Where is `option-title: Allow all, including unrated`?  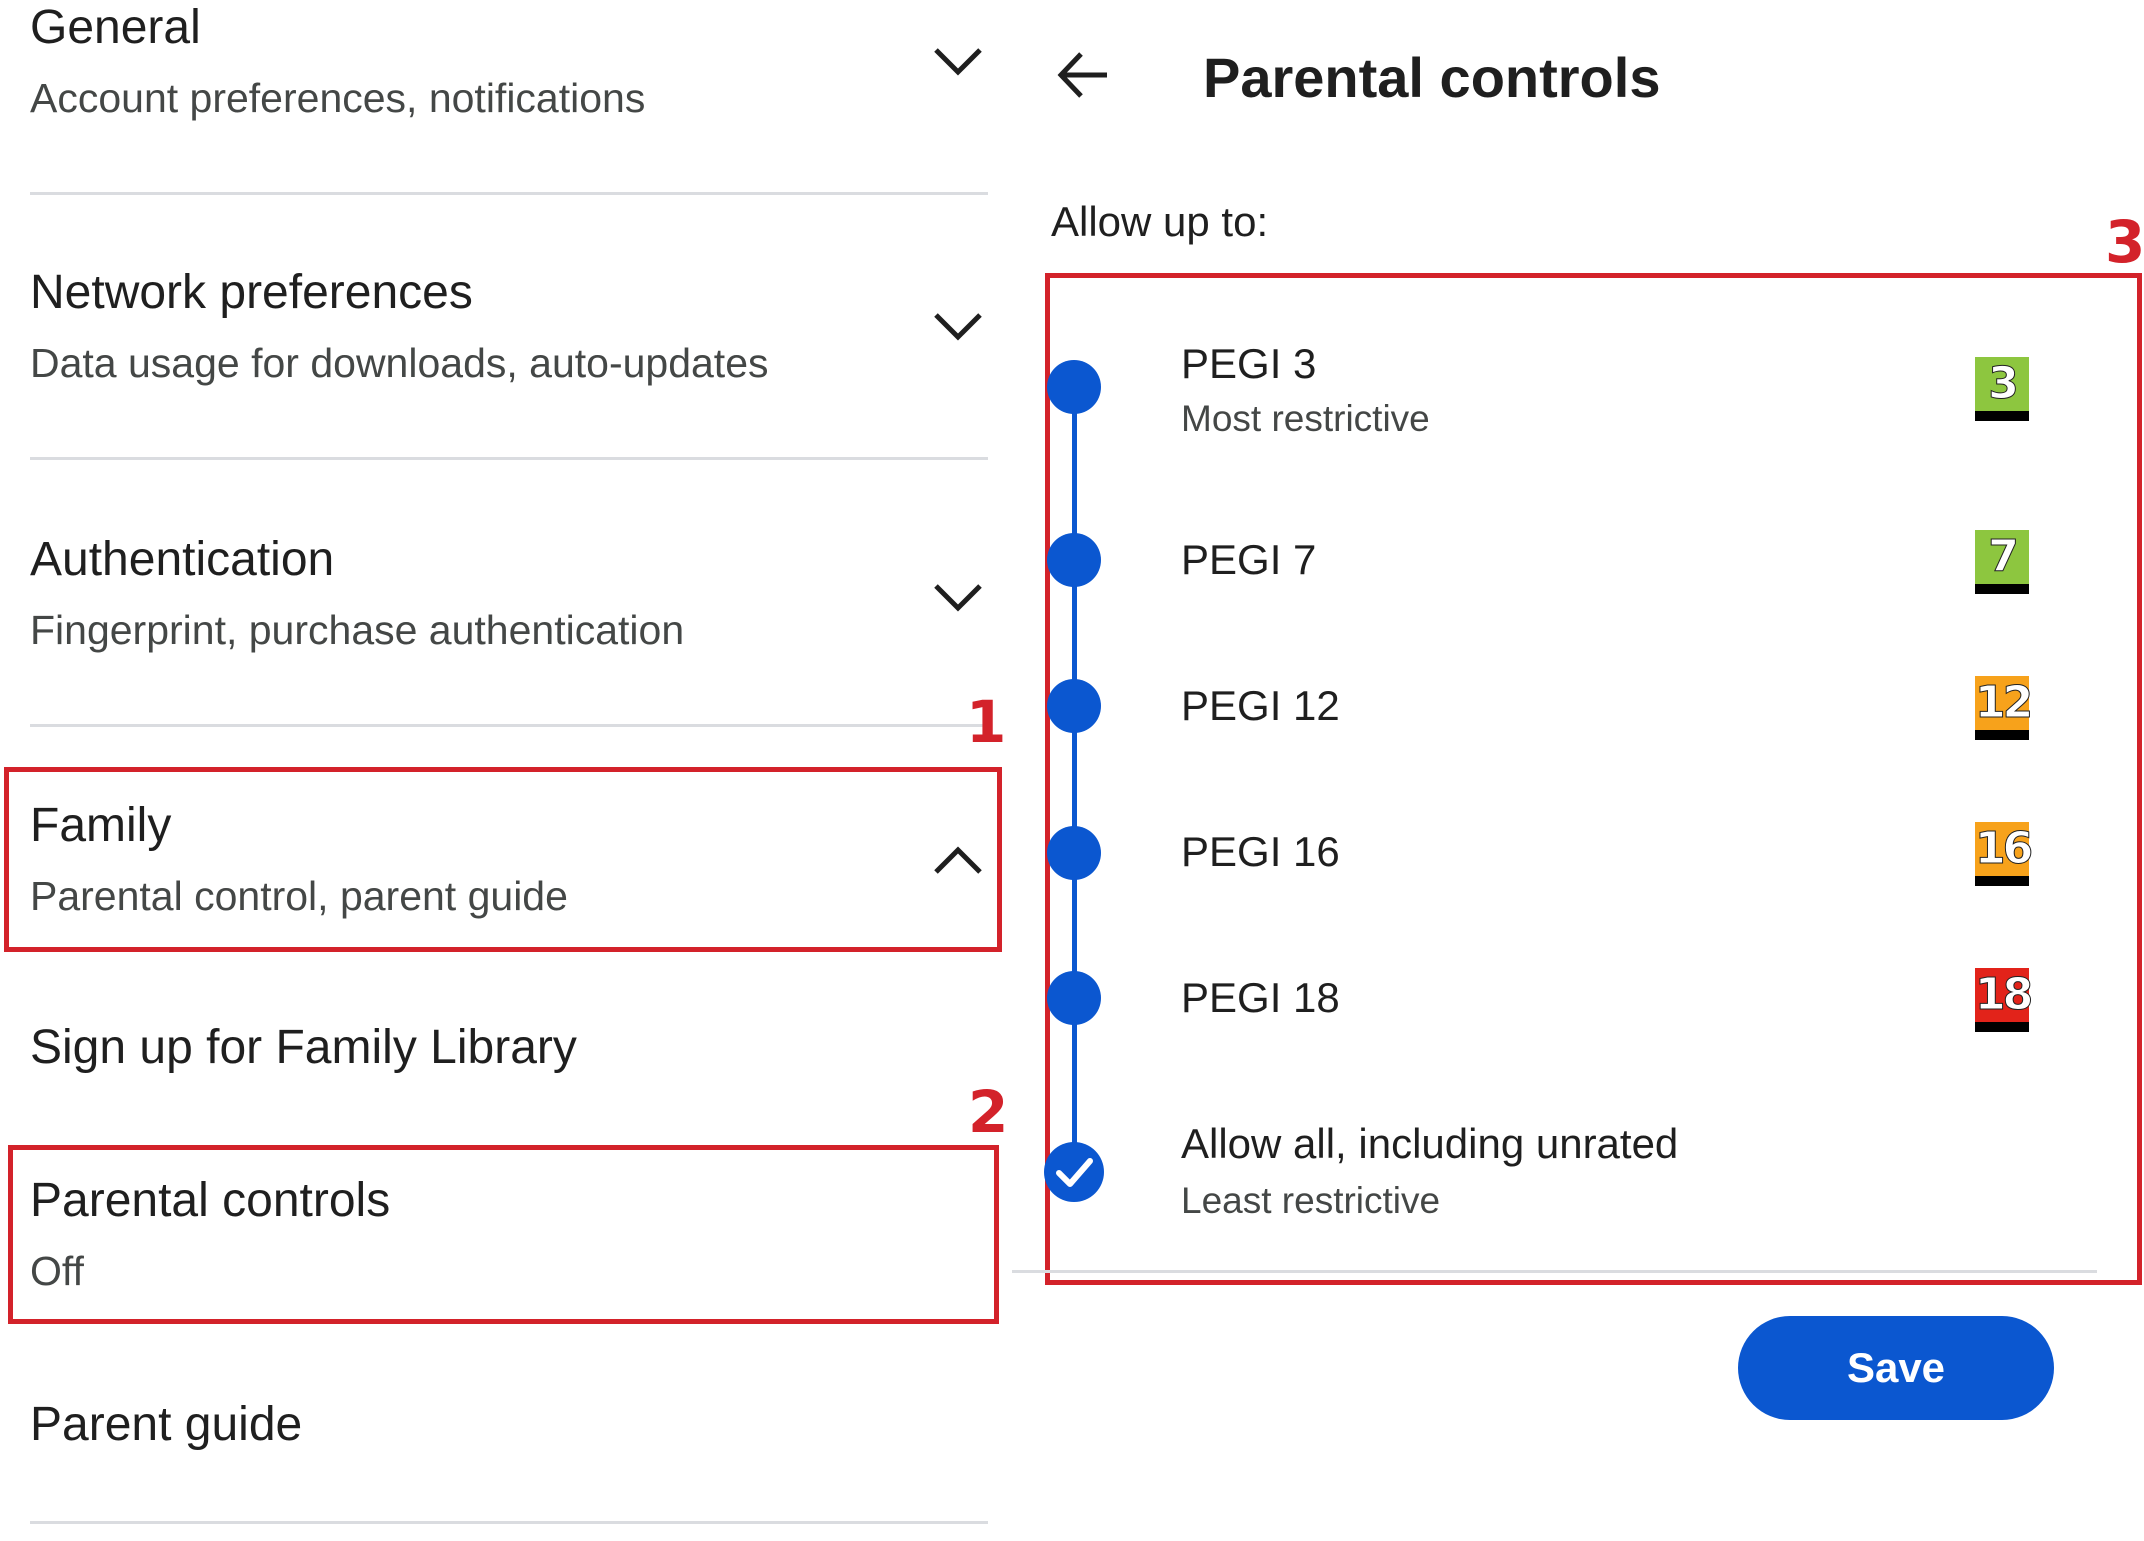
option-title: Allow all, including unrated is located at coordinates (1430, 1143).